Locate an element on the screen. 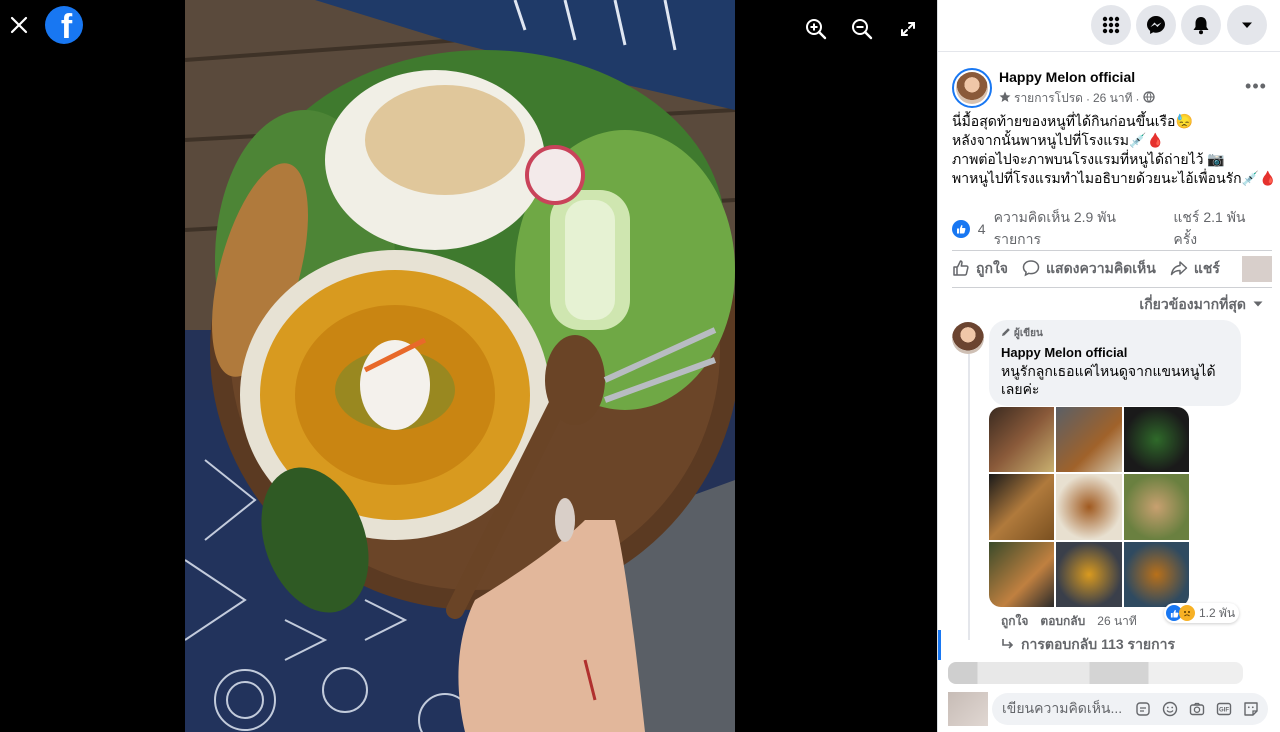 Image resolution: width=1280 pixels, height=732 pixels. commenter-name: Happy Melon official is located at coordinates (1115, 352).